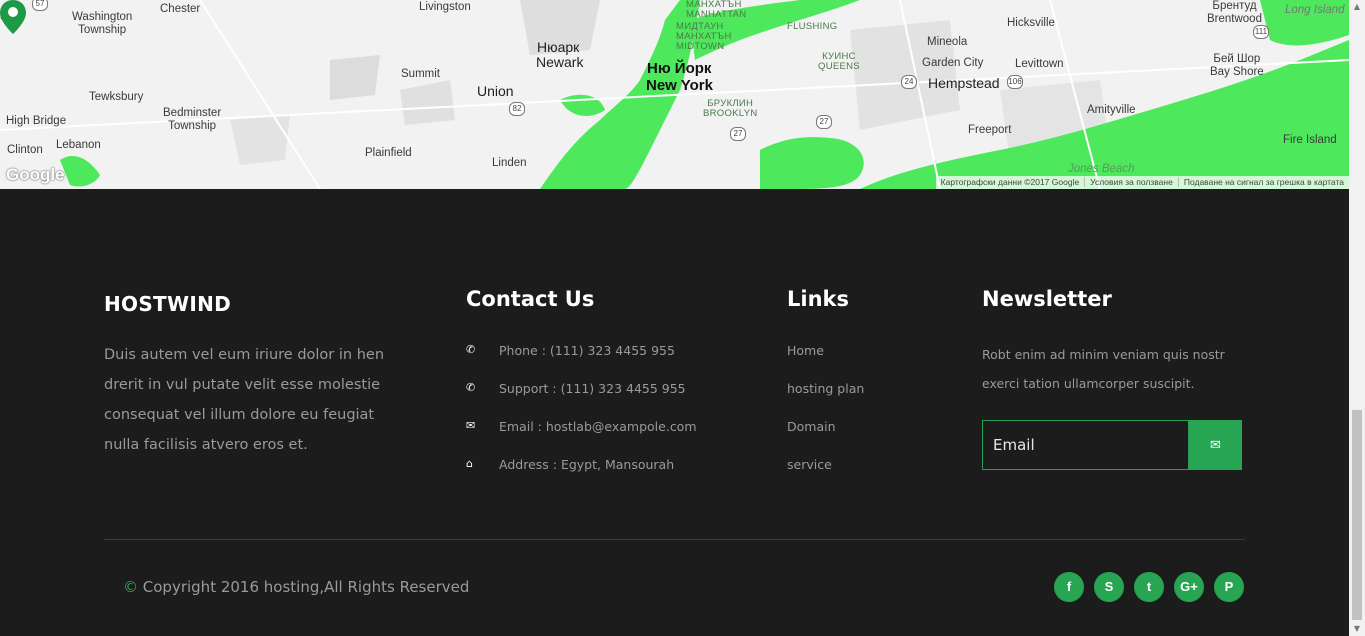  What do you see at coordinates (180, 9) in the screenshot?
I see `map-label: Chester` at bounding box center [180, 9].